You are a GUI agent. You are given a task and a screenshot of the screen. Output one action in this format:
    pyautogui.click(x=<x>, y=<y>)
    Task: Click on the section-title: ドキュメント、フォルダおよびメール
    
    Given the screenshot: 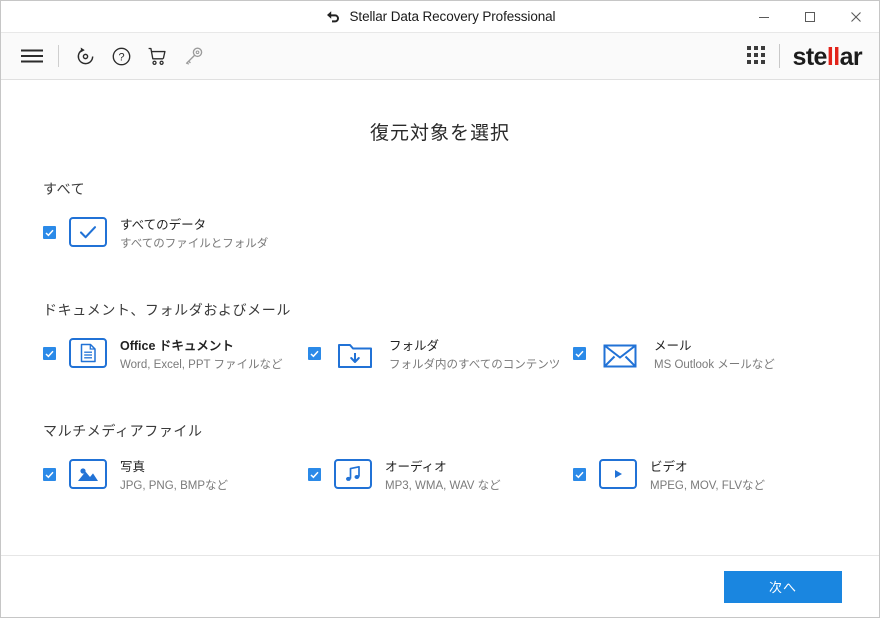 What is the action you would take?
    pyautogui.click(x=167, y=310)
    